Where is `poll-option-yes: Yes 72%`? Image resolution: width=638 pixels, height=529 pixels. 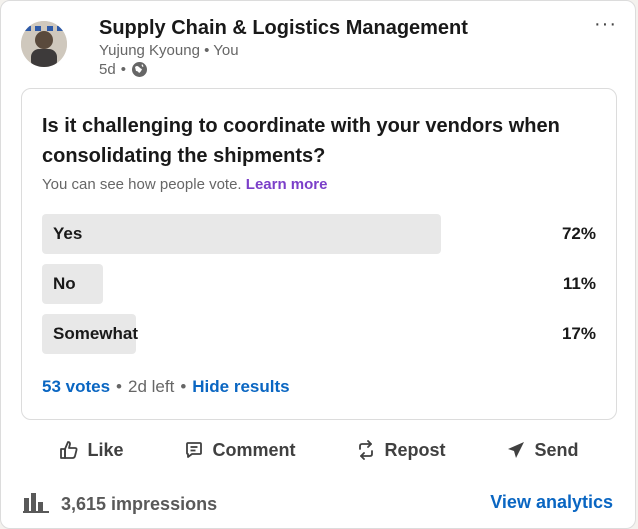 poll-option-yes: Yes 72% is located at coordinates (319, 234).